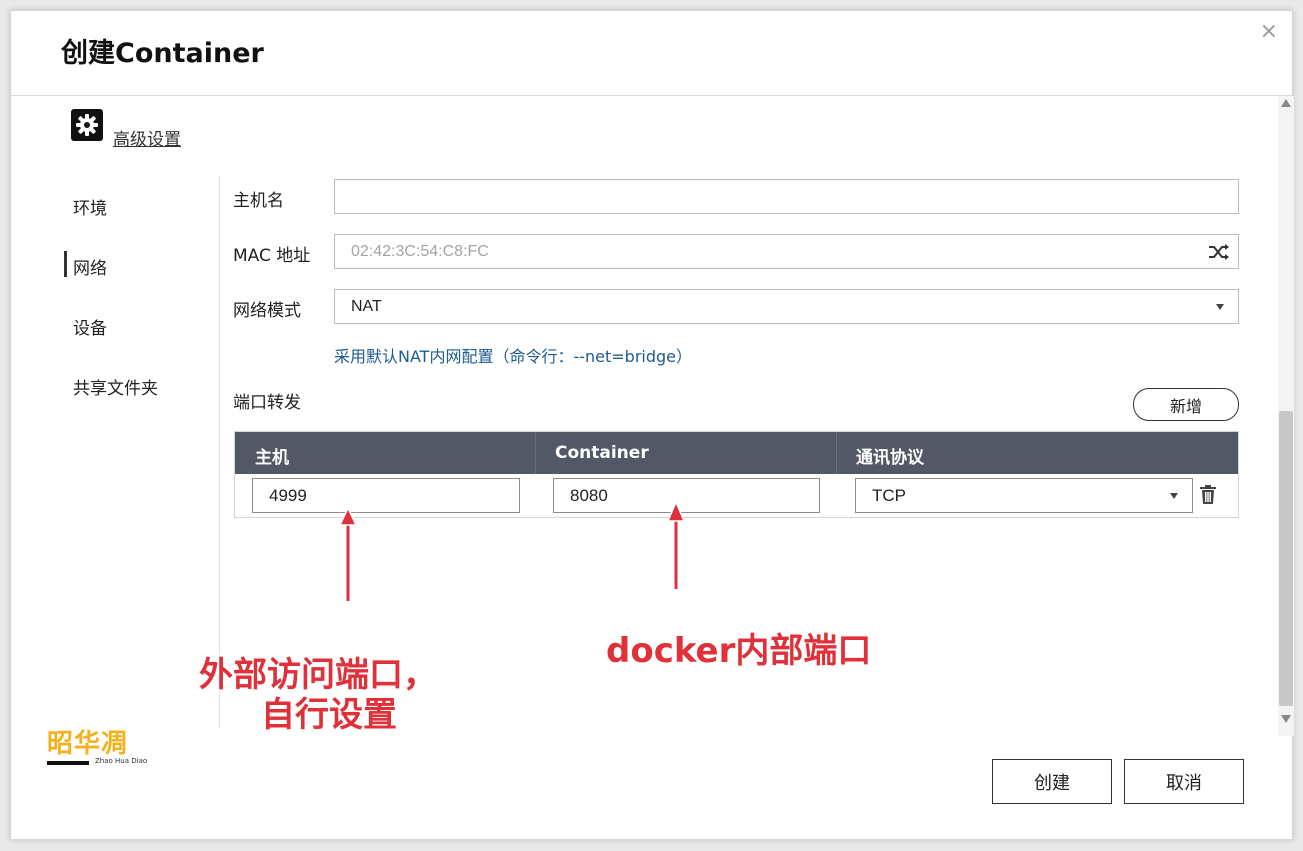 The width and height of the screenshot is (1303, 851). I want to click on hostname-label: 主机名, so click(258, 201).